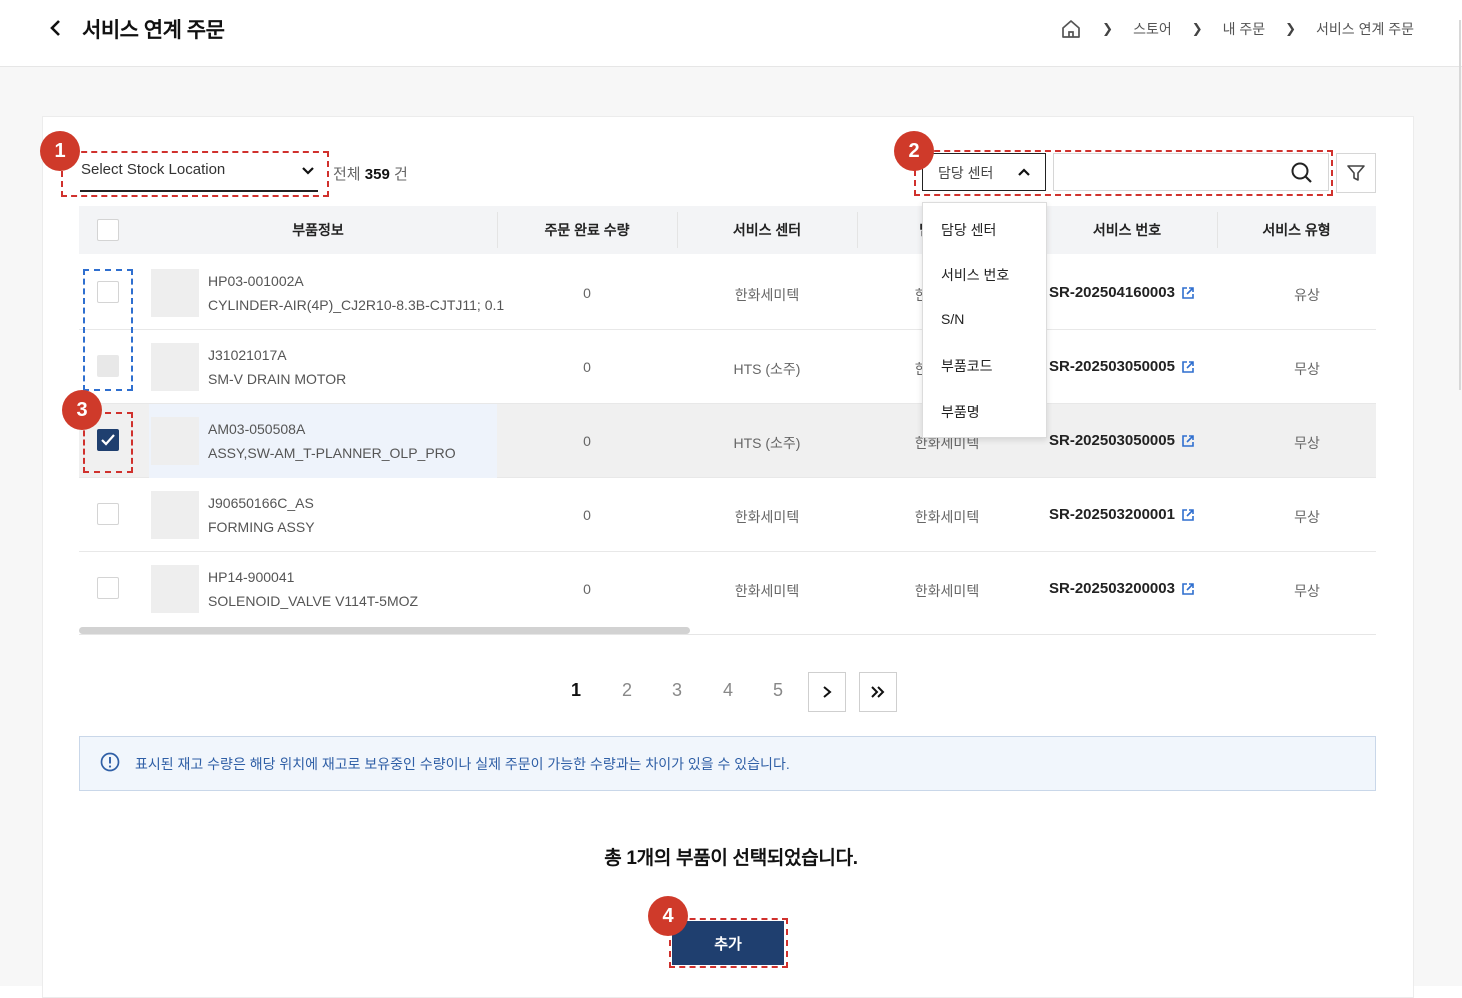  Describe the element at coordinates (153, 30) in the screenshot. I see `page-title: 서비스 연계 주문` at that location.